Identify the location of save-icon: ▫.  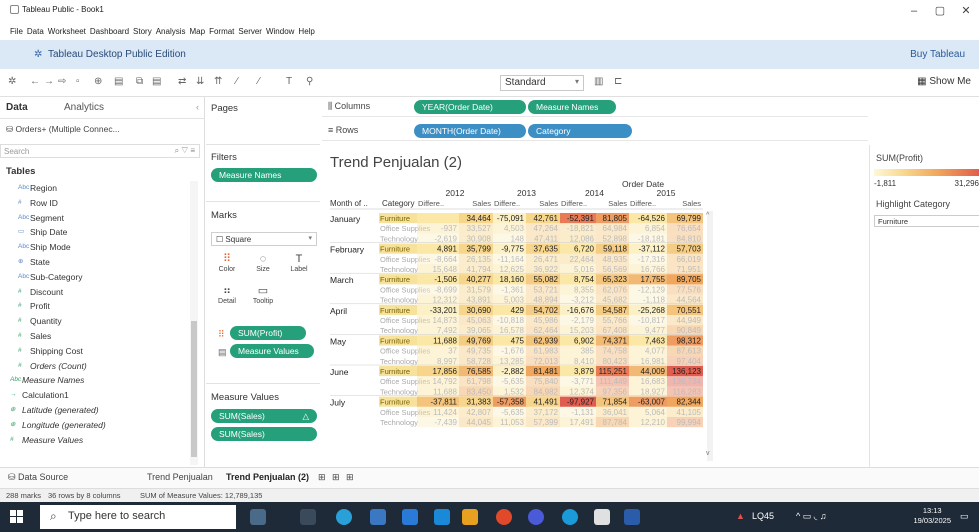
(78, 81).